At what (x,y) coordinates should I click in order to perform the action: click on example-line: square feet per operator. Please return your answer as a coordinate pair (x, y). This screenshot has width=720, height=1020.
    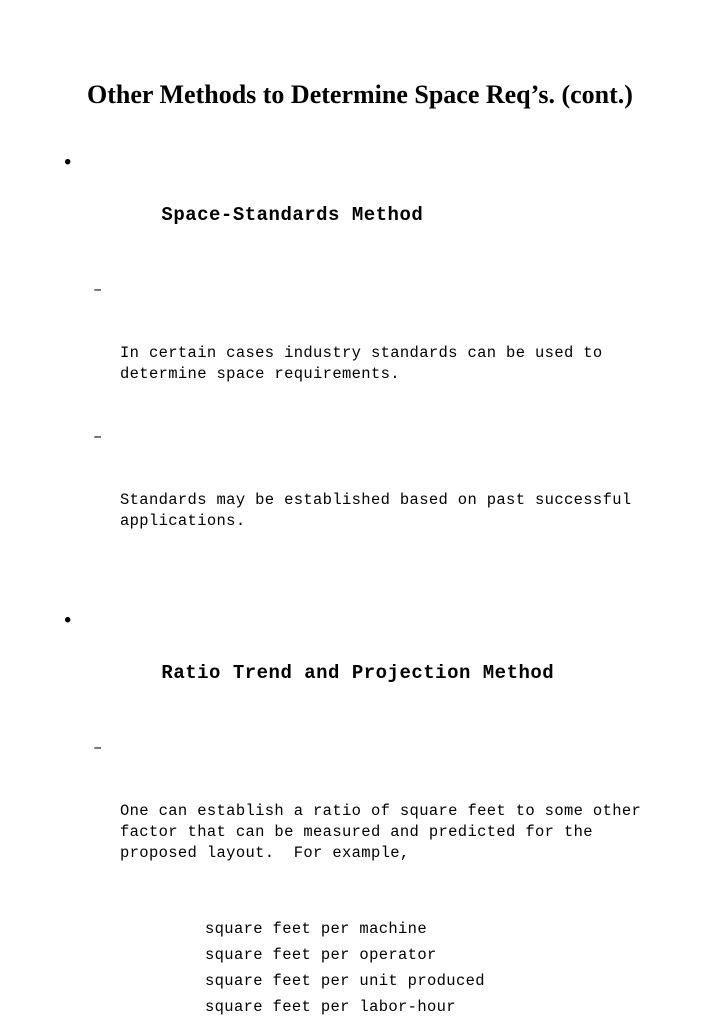
    Looking at the image, I should click on (321, 955).